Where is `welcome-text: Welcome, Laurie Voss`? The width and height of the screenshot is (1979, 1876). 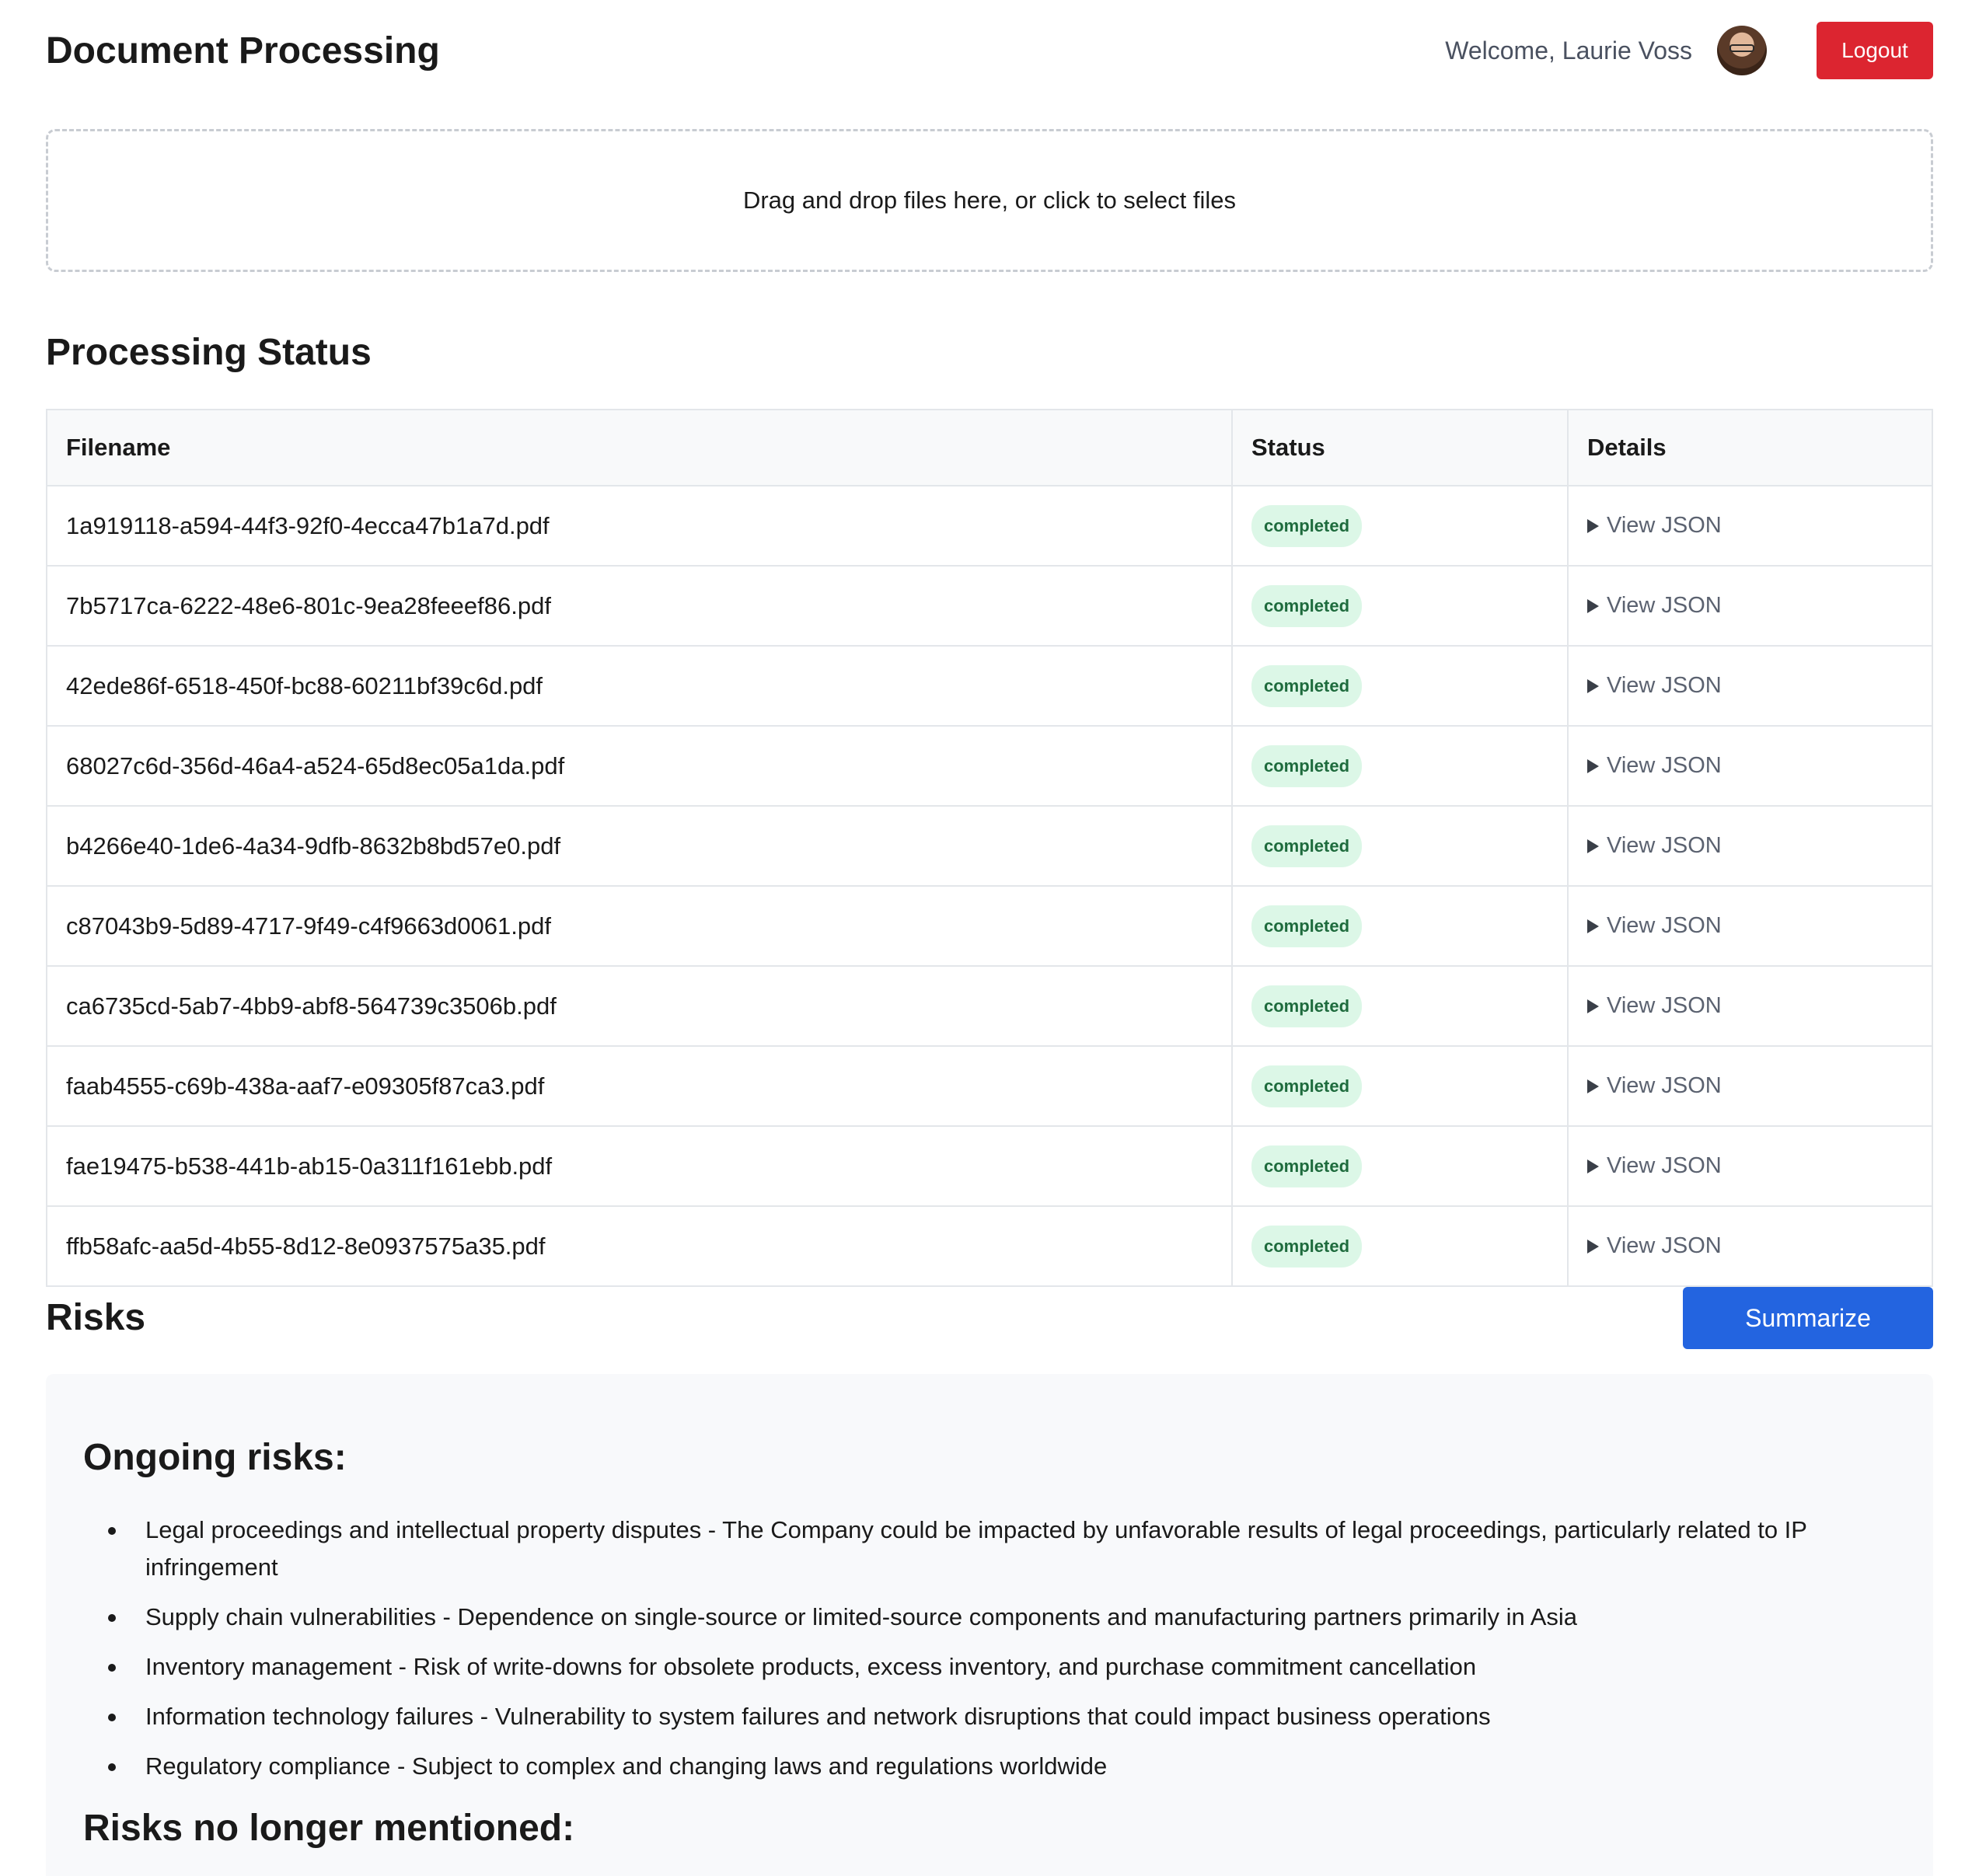
welcome-text: Welcome, Laurie Voss is located at coordinates (1568, 51).